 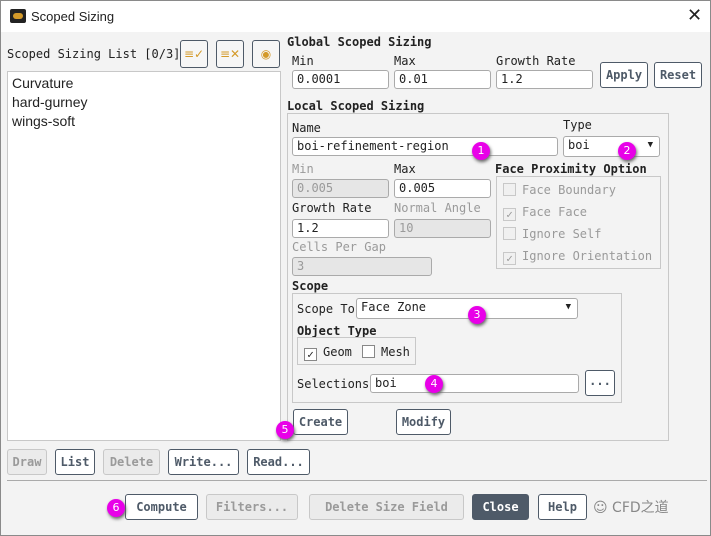 What do you see at coordinates (310, 286) in the screenshot?
I see `scope-header: Scope` at bounding box center [310, 286].